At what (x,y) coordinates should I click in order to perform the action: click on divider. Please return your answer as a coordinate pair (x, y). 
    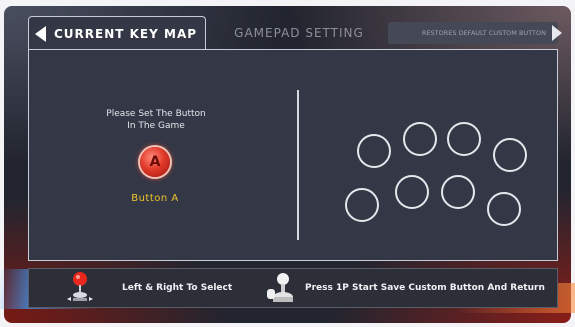
    Looking at the image, I should click on (298, 165).